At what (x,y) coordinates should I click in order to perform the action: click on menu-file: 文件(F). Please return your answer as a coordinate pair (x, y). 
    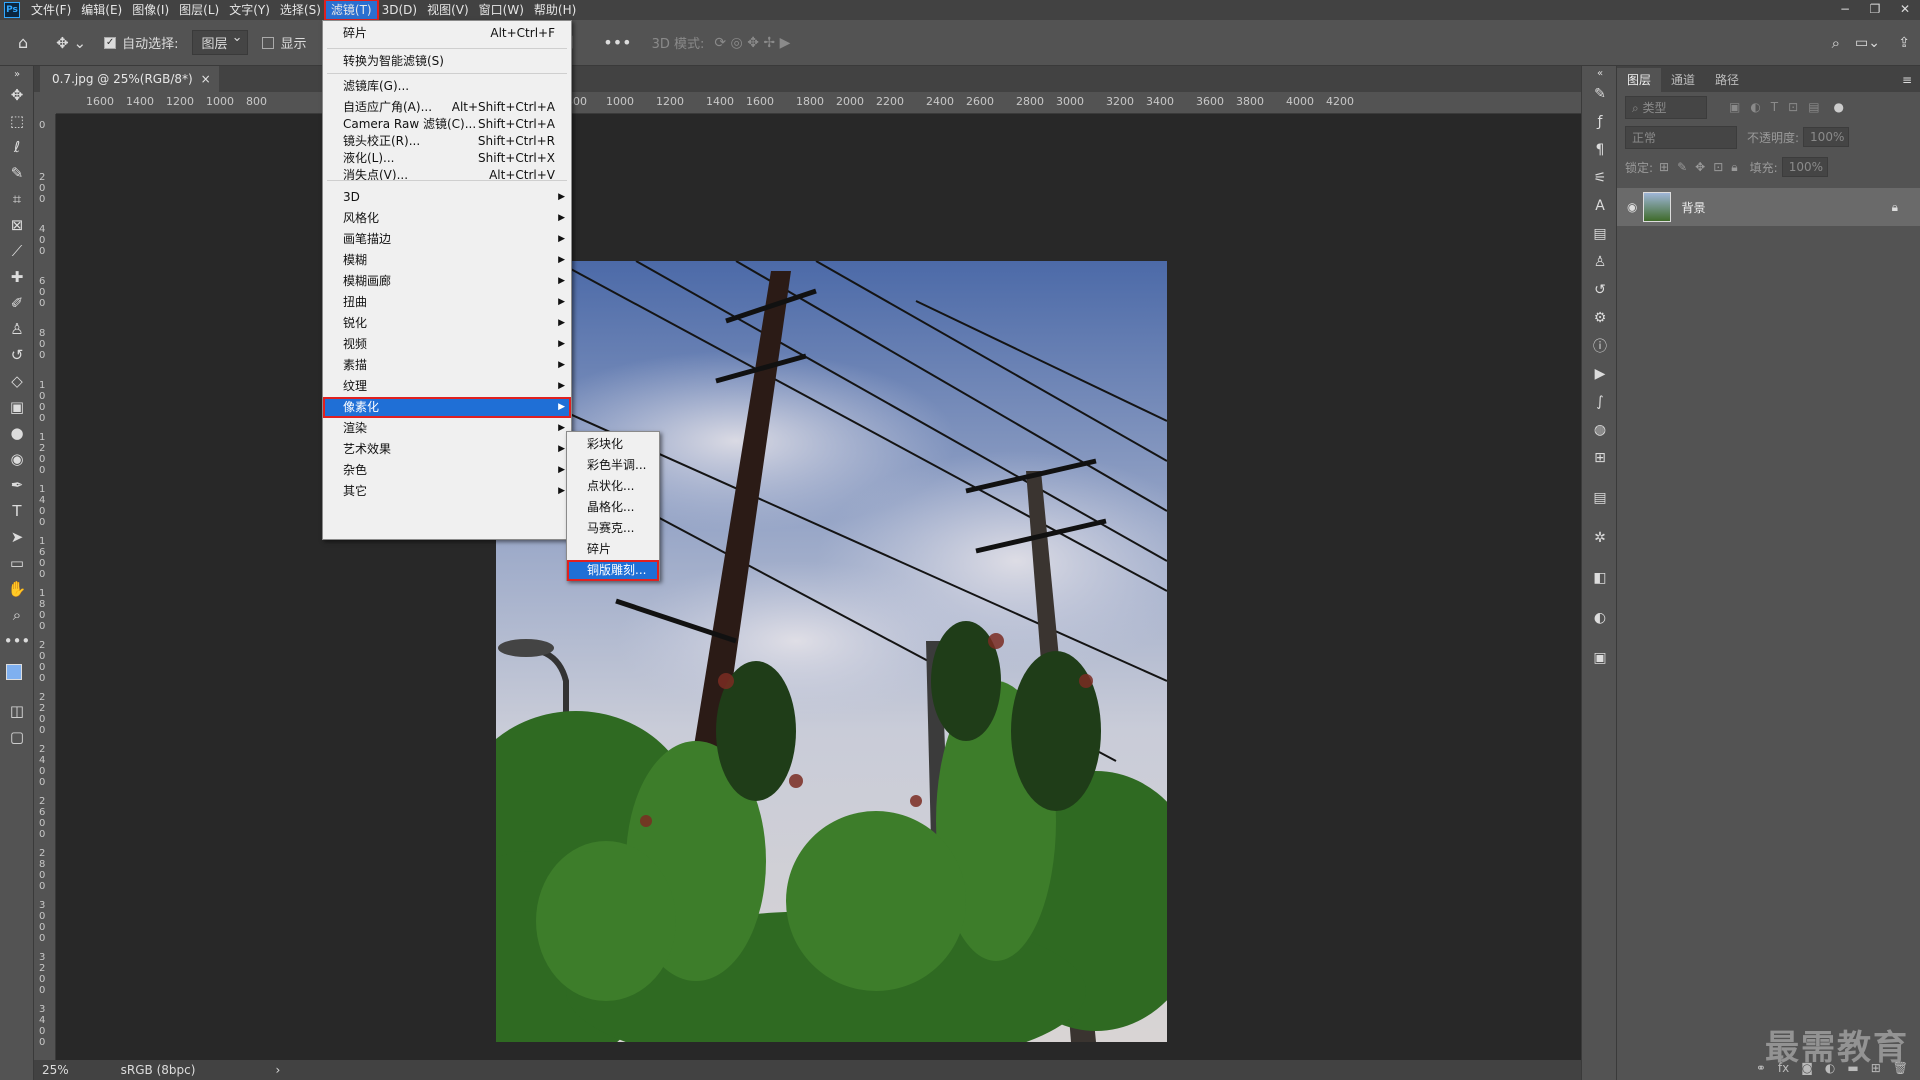
    Looking at the image, I should click on (51, 10).